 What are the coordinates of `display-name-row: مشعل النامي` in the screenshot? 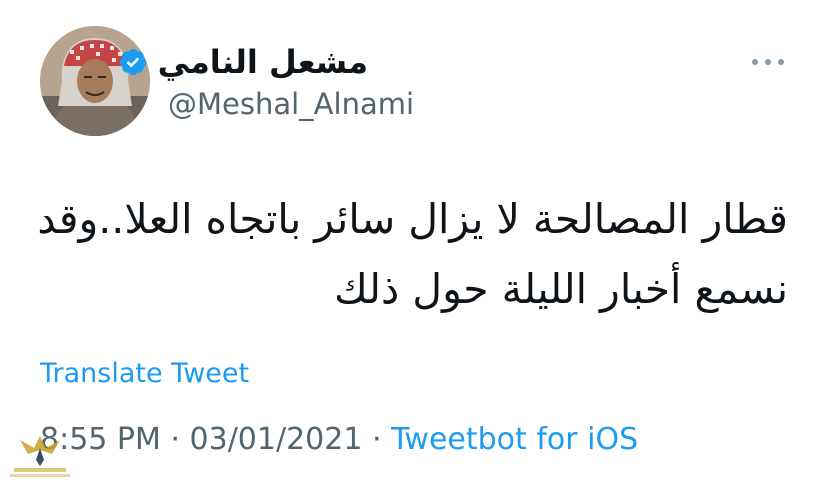 It's located at (243, 62).